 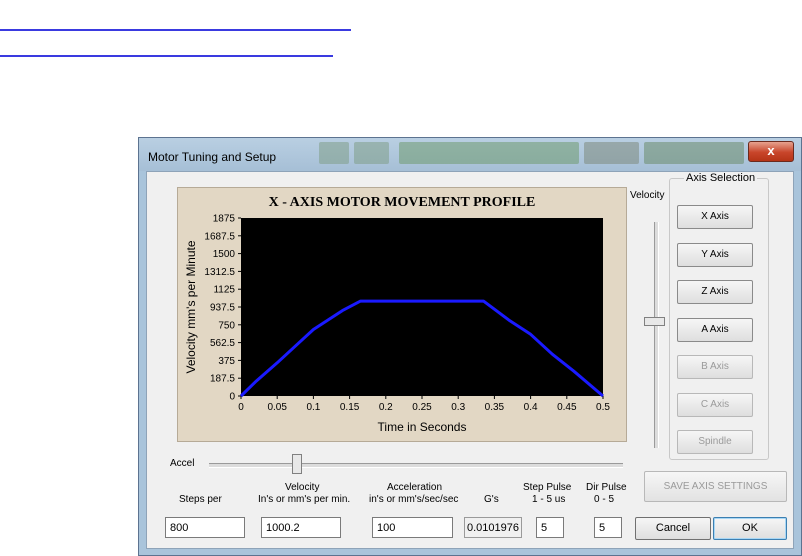 I want to click on velocity-slider-label: Velocity, so click(x=647, y=195).